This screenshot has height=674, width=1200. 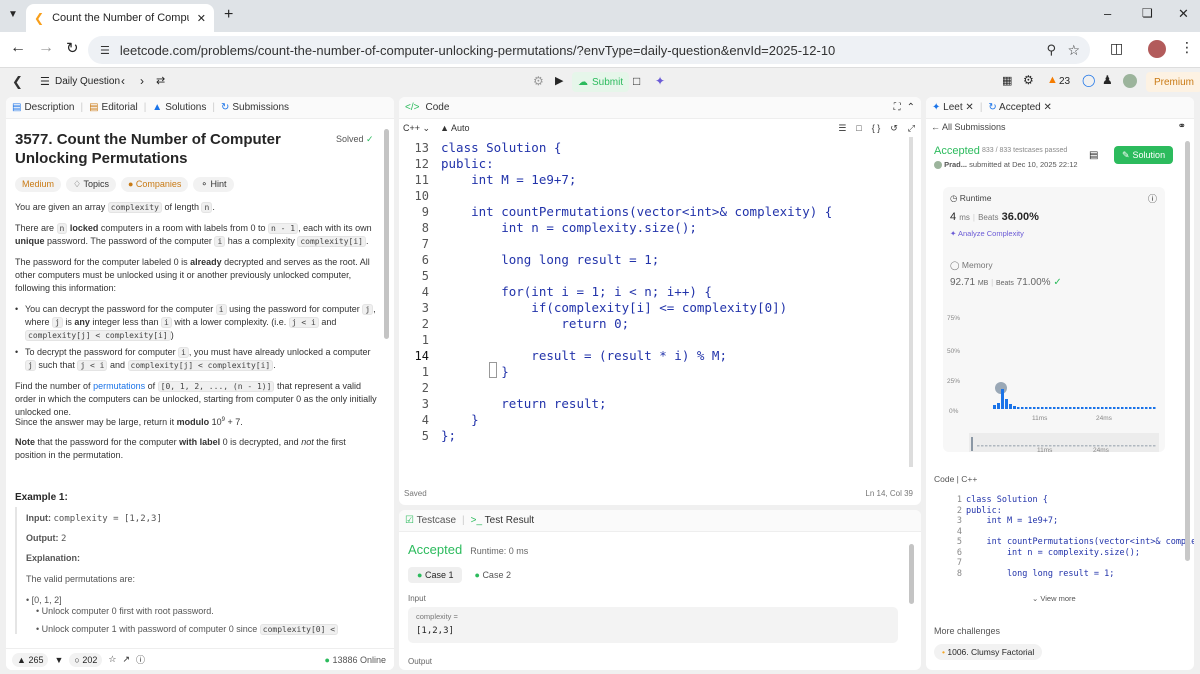 I want to click on submission-scrollbar, so click(x=1187, y=351).